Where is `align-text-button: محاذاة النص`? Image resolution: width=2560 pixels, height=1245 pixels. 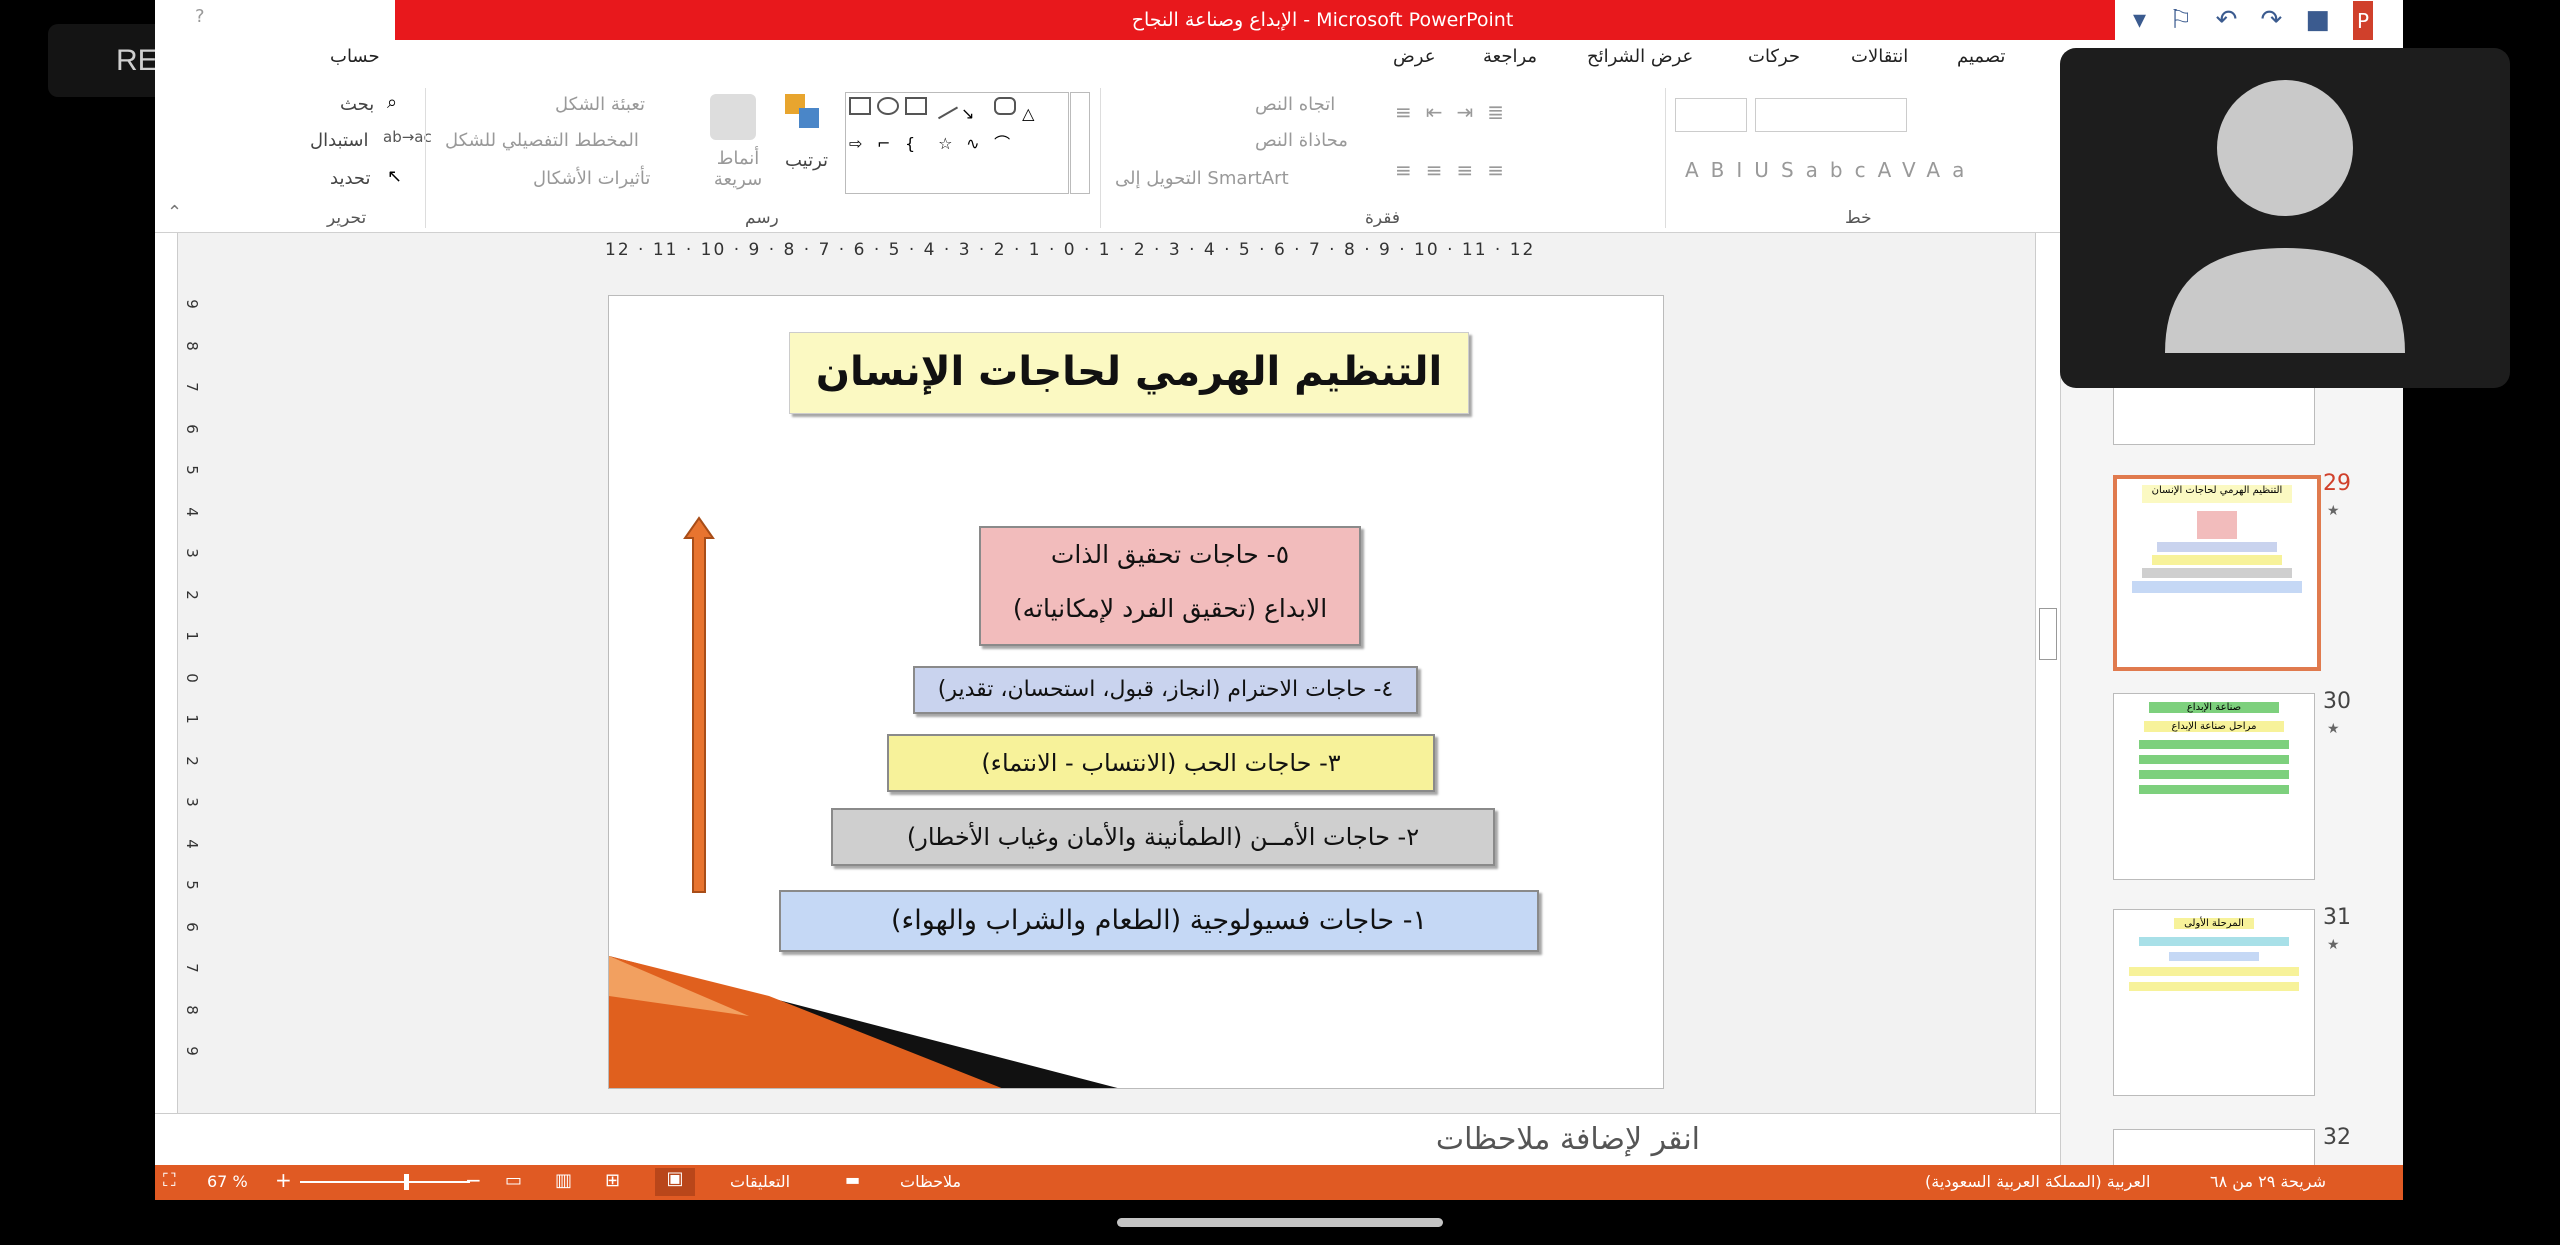 align-text-button: محاذاة النص is located at coordinates (1301, 140).